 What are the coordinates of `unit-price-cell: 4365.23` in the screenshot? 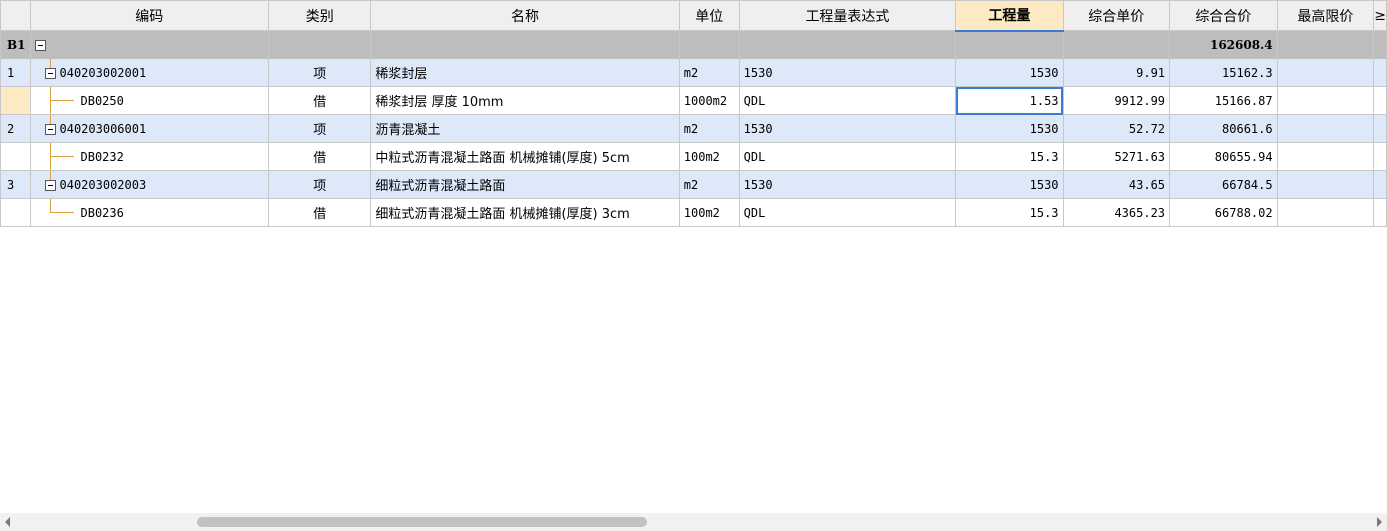 It's located at (1116, 212).